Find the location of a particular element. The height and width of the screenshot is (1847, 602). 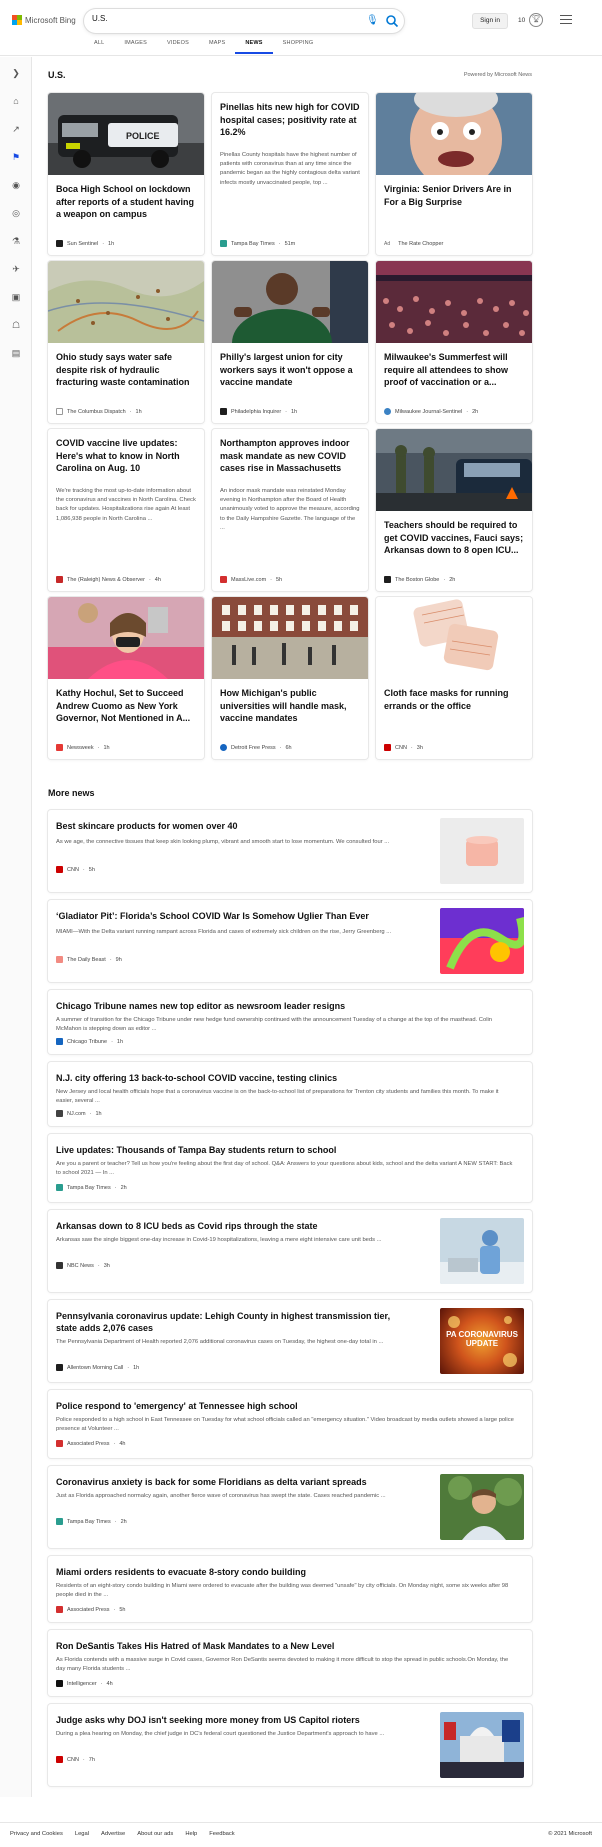

building-icon: ☖ is located at coordinates (16, 325).